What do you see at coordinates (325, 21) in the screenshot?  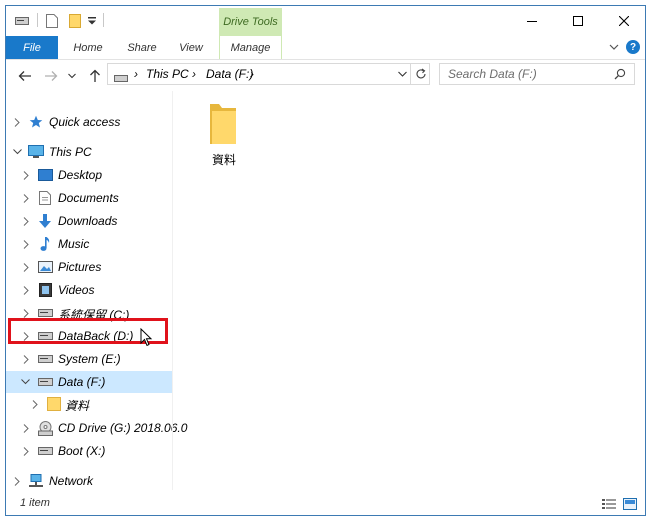 I see `title-bar: Drive Tools` at bounding box center [325, 21].